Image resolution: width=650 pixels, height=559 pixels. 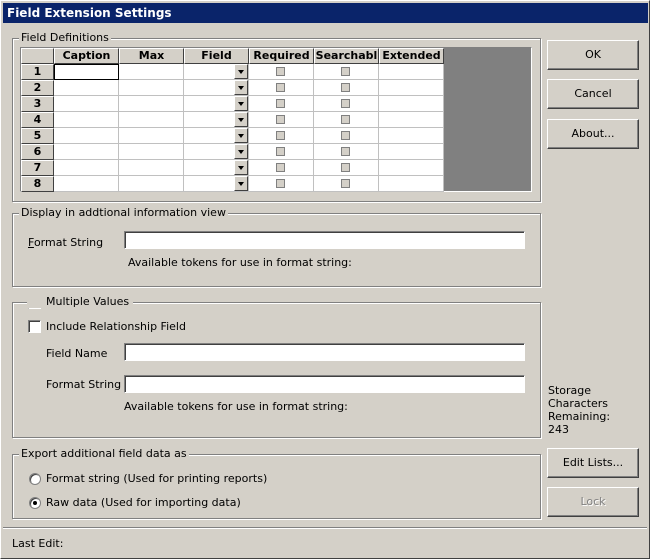 I want to click on row-header: 3, so click(x=37, y=104).